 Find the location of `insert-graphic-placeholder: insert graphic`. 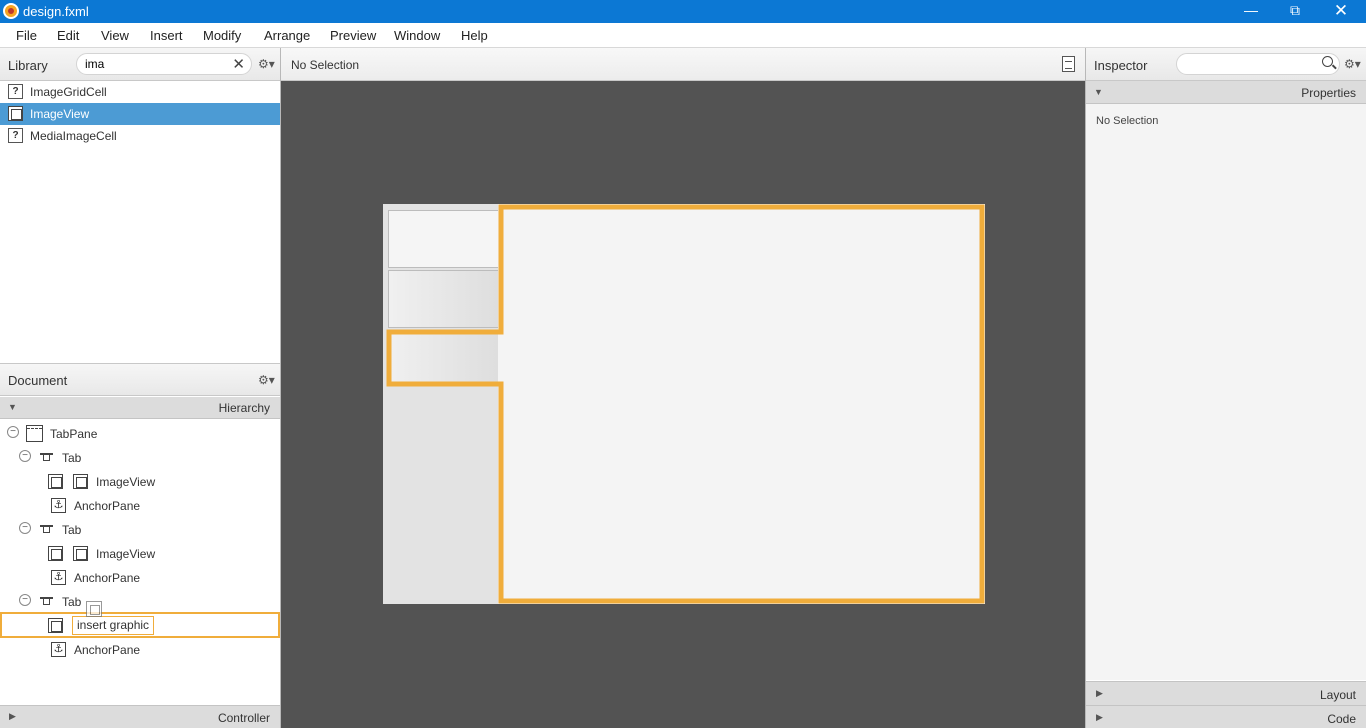

insert-graphic-placeholder: insert graphic is located at coordinates (113, 625).